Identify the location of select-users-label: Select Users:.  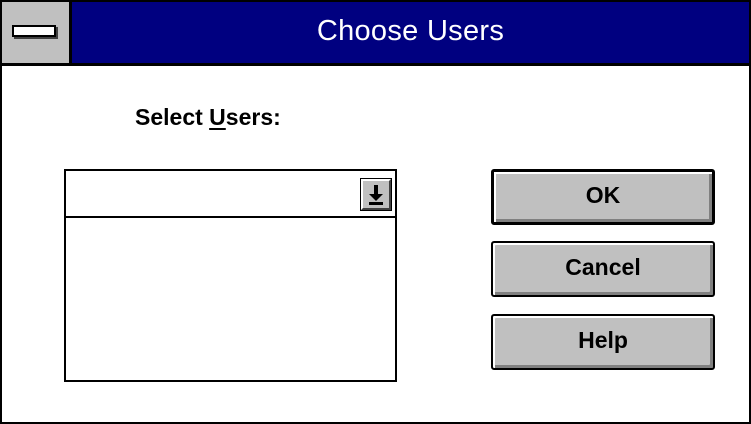
(208, 117).